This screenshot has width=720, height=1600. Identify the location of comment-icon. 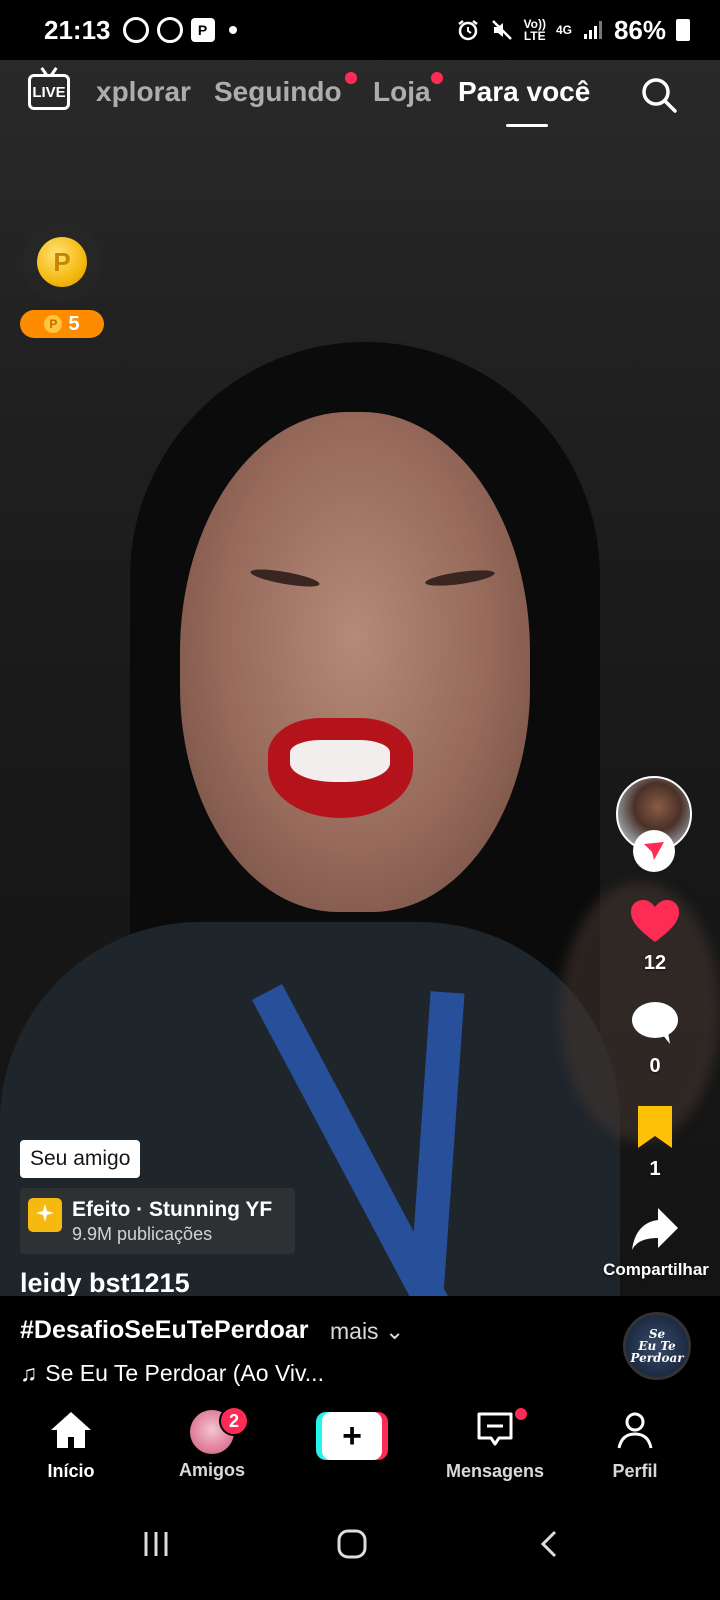
(655, 1023).